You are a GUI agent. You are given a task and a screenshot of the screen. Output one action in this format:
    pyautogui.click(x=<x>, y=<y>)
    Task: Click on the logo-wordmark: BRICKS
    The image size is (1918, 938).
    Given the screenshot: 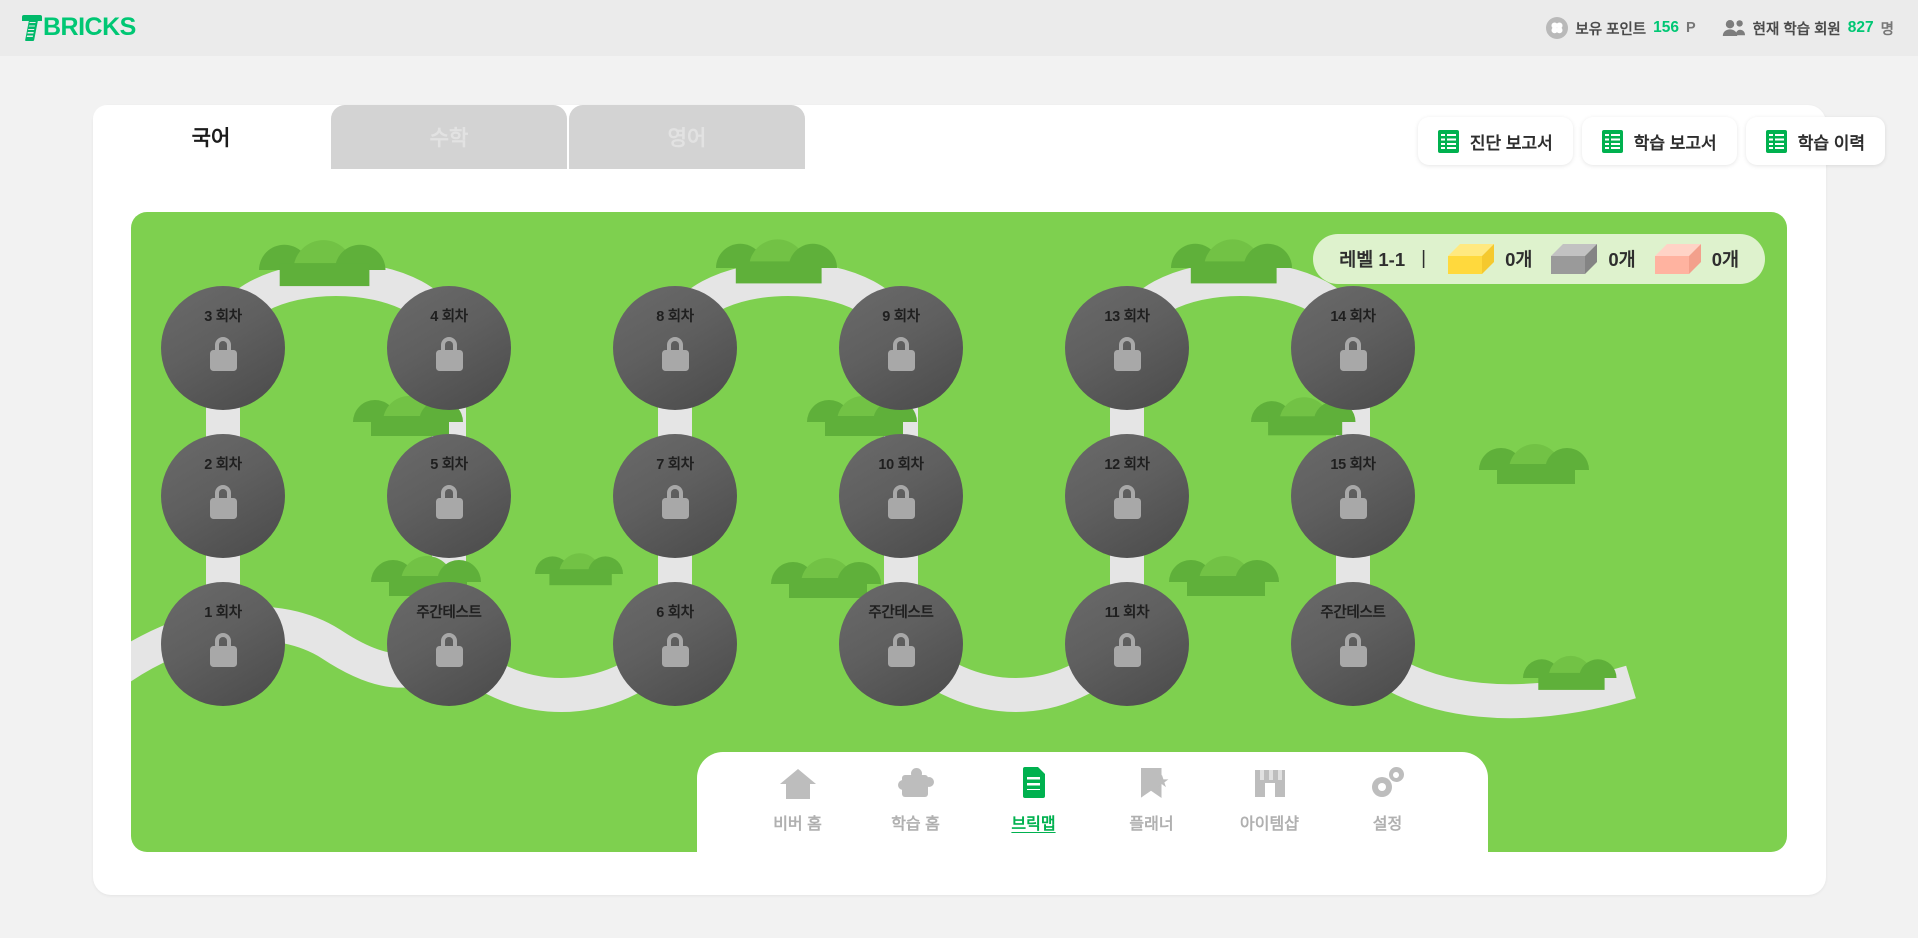 What is the action you would take?
    pyautogui.click(x=89, y=27)
    